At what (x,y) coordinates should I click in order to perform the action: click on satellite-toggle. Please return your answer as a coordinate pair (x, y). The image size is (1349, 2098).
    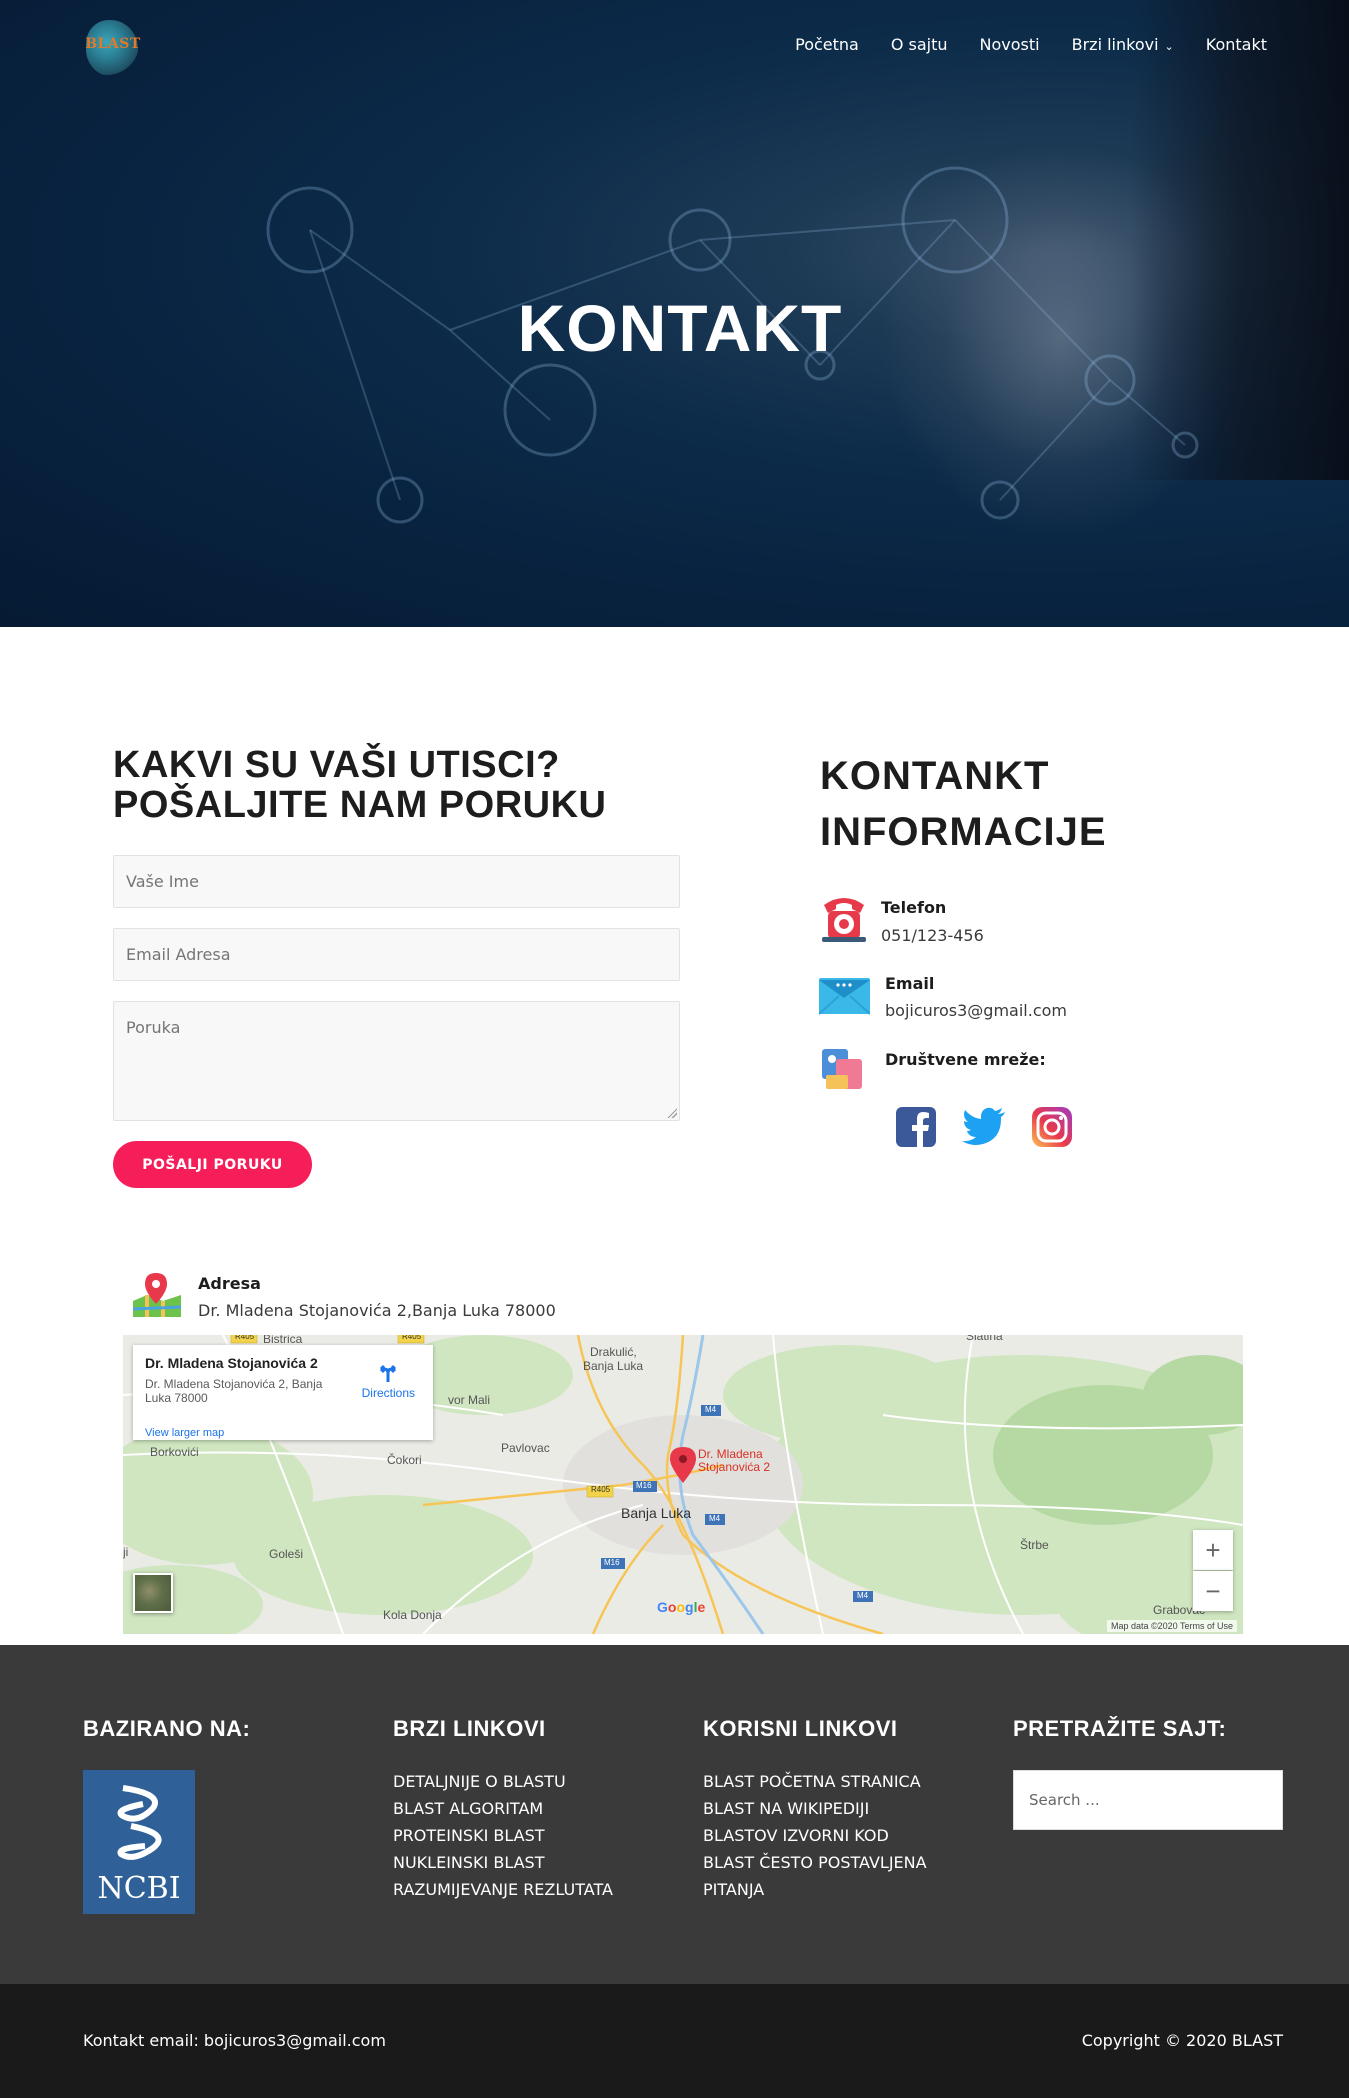
    Looking at the image, I should click on (153, 1593).